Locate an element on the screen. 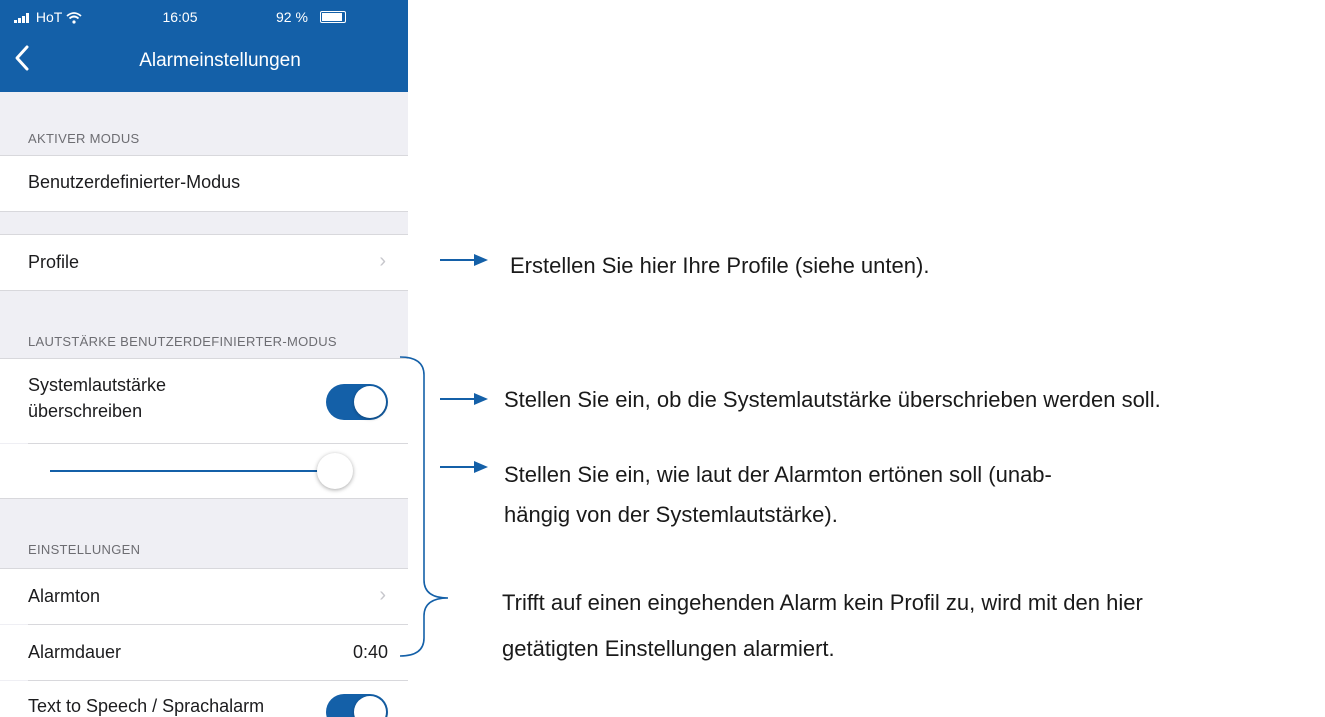  override-volume-label-line1: Systemlautstärke is located at coordinates (97, 385).